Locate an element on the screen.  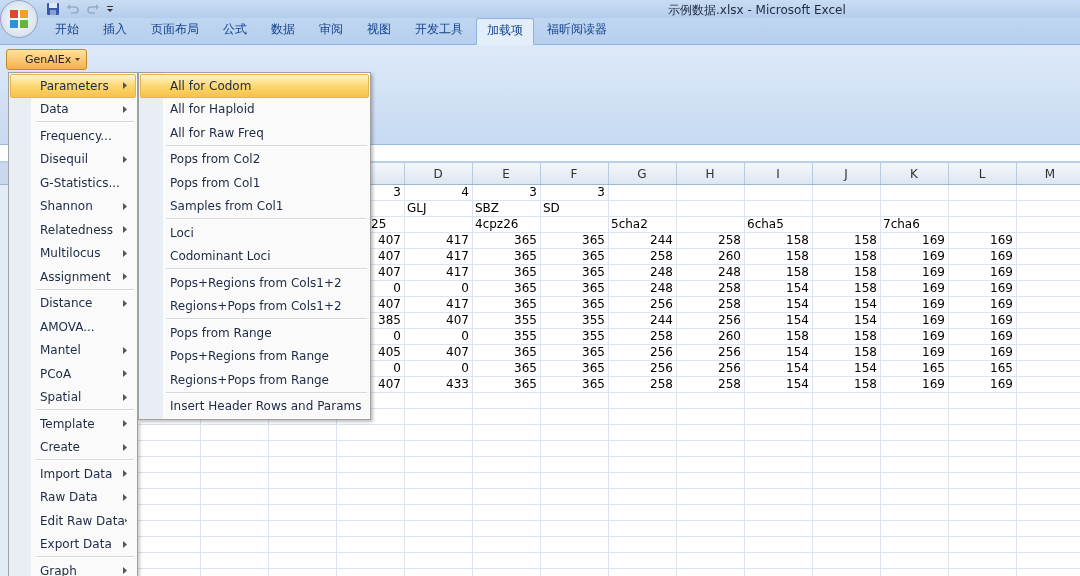
menu-item: Pops from Col1 is located at coordinates (254, 183).